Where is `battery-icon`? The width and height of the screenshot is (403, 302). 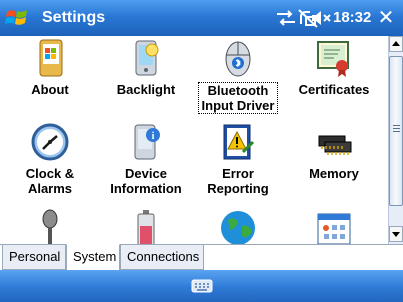
battery-icon is located at coordinates (146, 227).